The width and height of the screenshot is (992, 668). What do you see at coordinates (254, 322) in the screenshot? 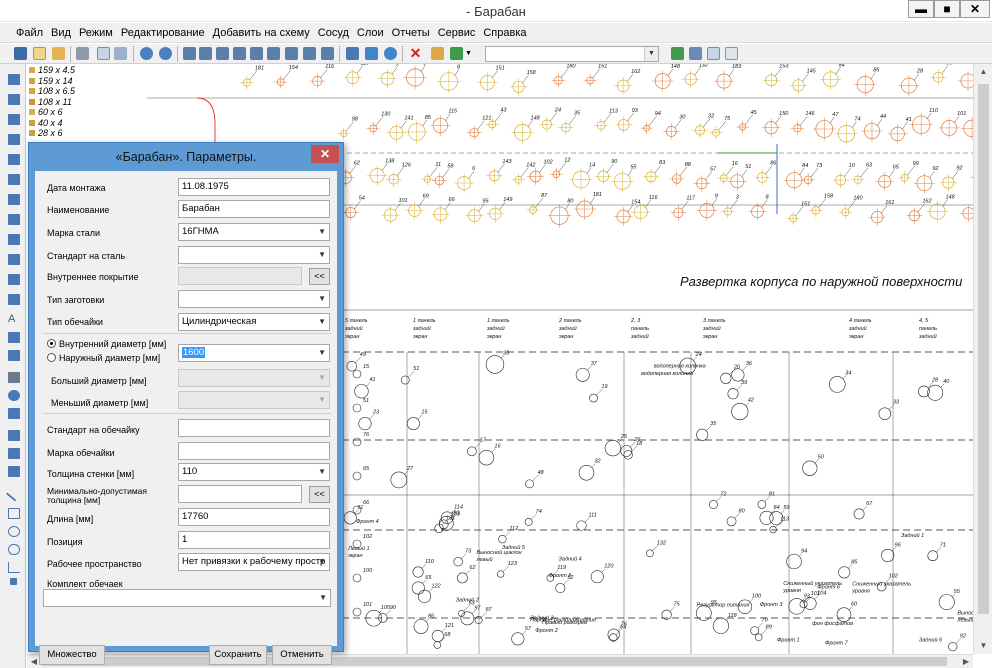
I see `shell-type-select: Цилиндрическая ▼` at bounding box center [254, 322].